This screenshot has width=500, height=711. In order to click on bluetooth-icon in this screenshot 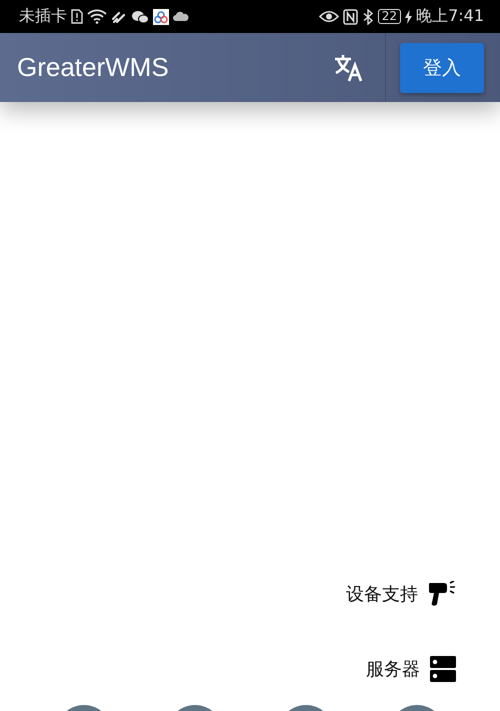, I will do `click(368, 16)`.